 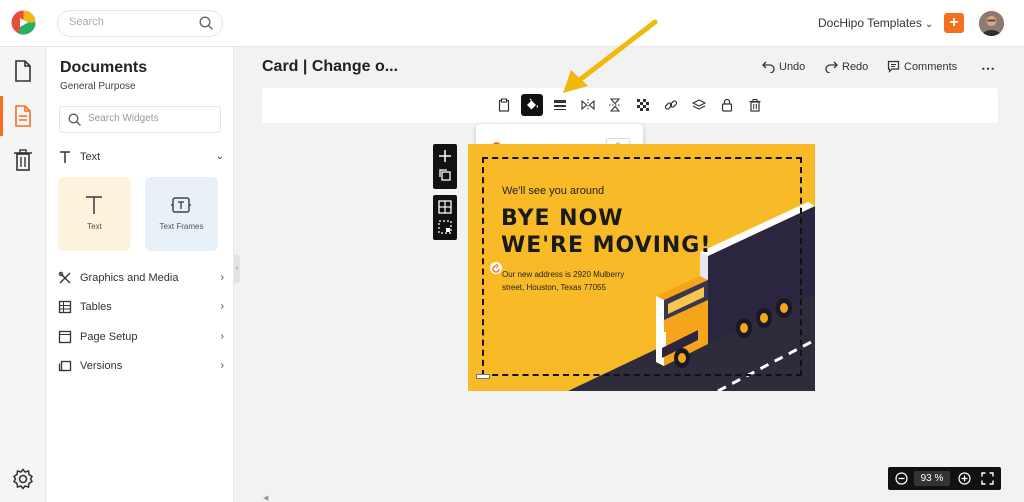 What do you see at coordinates (109, 337) in the screenshot?
I see `section-label: Page Setup` at bounding box center [109, 337].